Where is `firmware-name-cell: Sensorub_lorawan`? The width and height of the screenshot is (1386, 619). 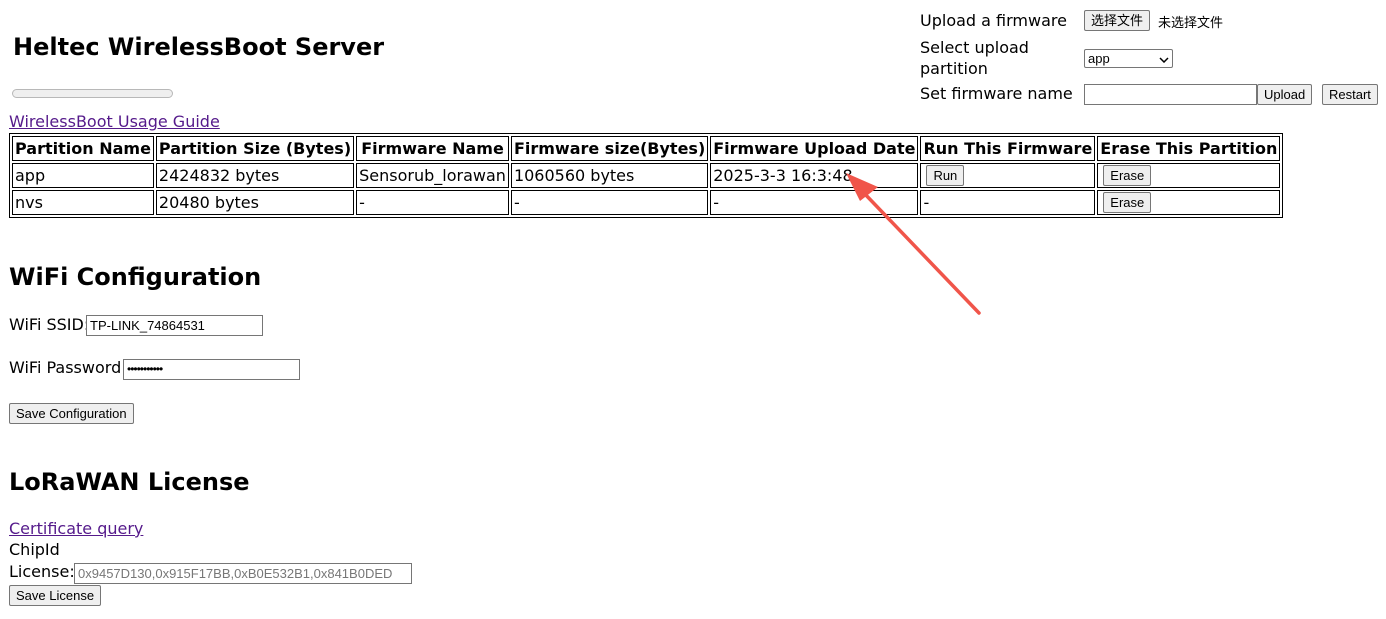 firmware-name-cell: Sensorub_lorawan is located at coordinates (432, 175).